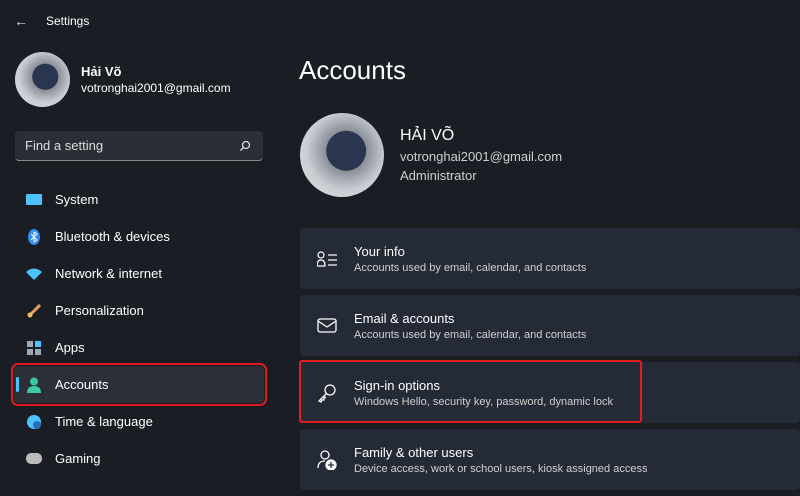  What do you see at coordinates (327, 259) in the screenshot?
I see `person-list-icon` at bounding box center [327, 259].